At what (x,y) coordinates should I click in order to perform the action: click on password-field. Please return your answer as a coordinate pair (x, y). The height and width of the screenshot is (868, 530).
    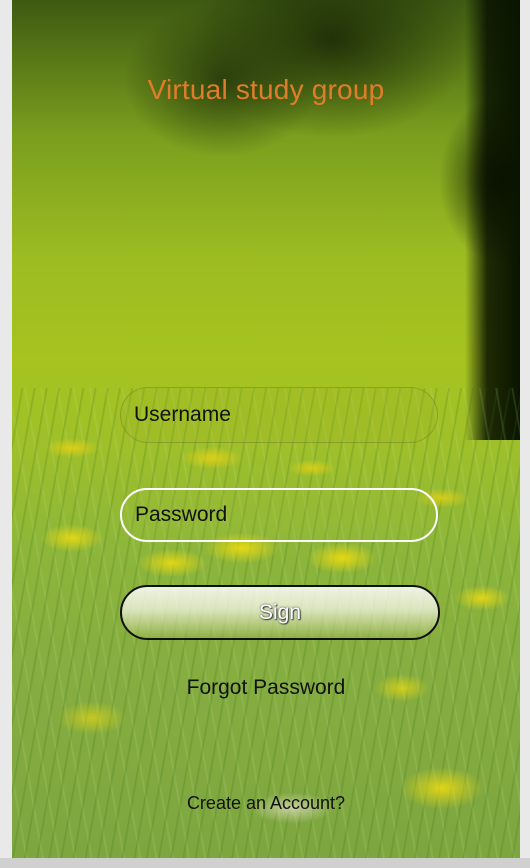
    Looking at the image, I should click on (279, 515).